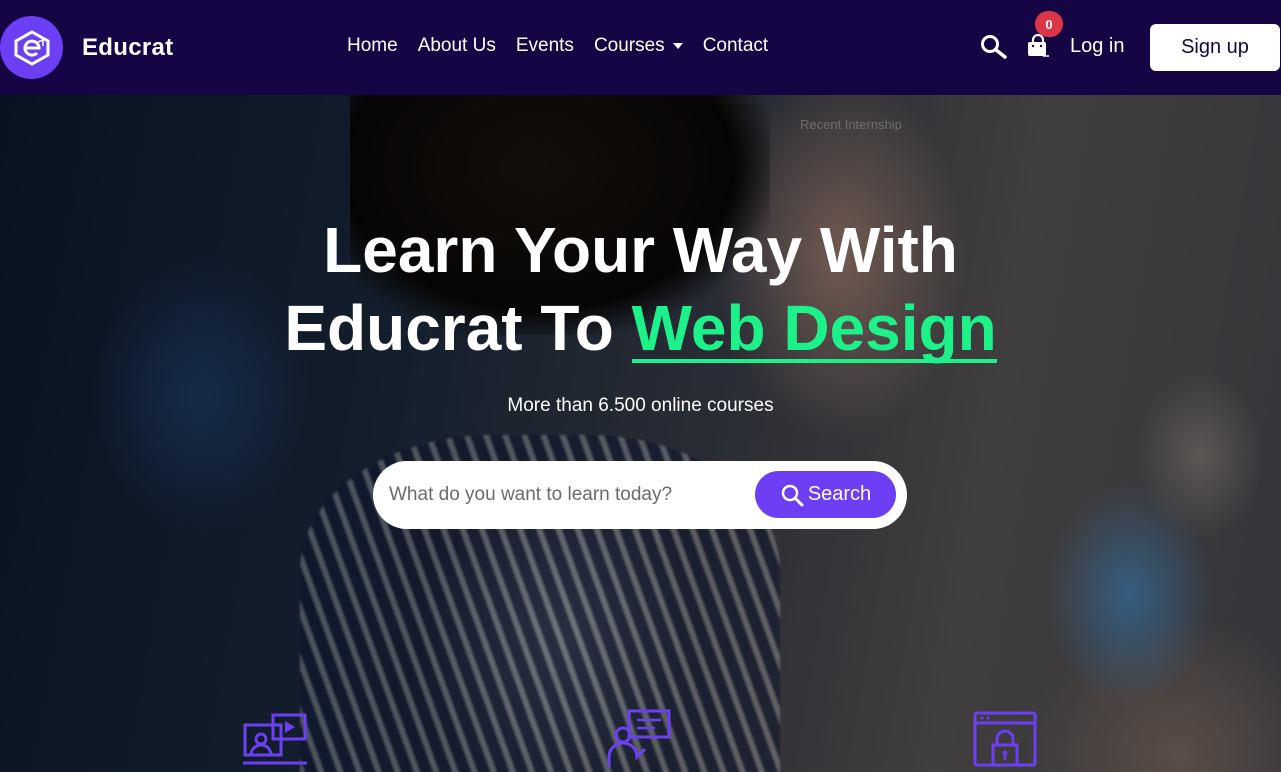 The height and width of the screenshot is (772, 1281). I want to click on login-link: Log in, so click(1097, 46).